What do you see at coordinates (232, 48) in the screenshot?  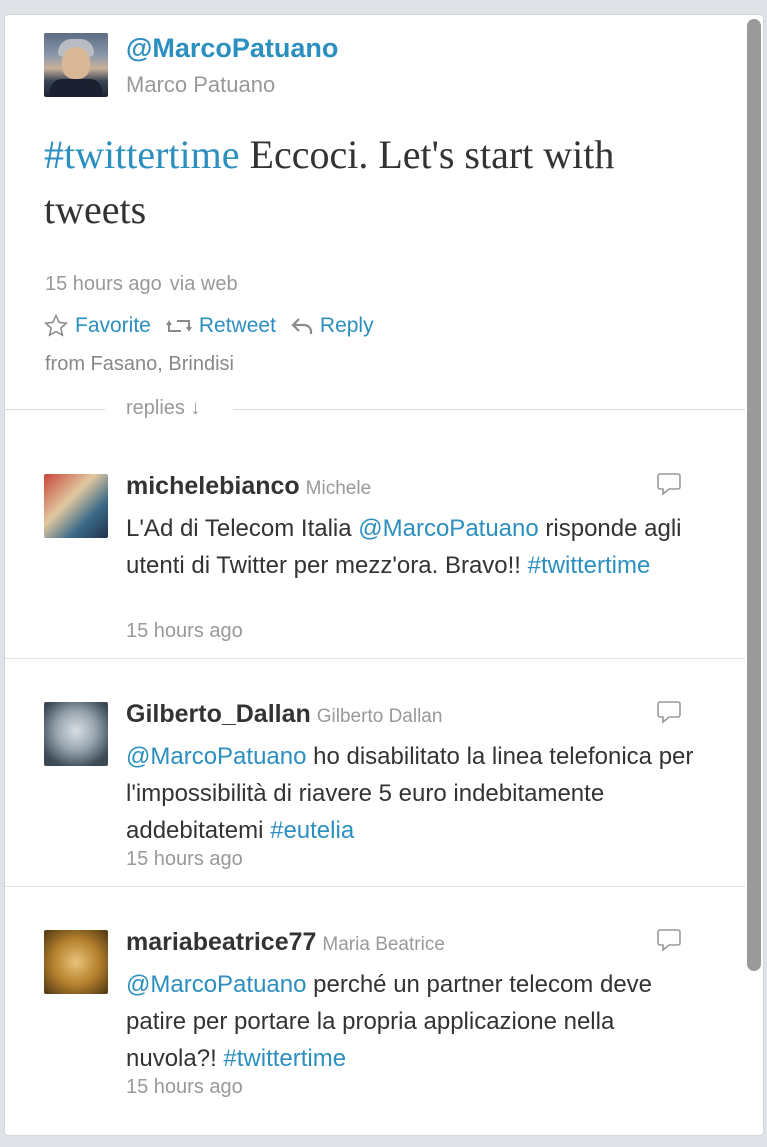 I see `author-handle: @MarcoPatuano` at bounding box center [232, 48].